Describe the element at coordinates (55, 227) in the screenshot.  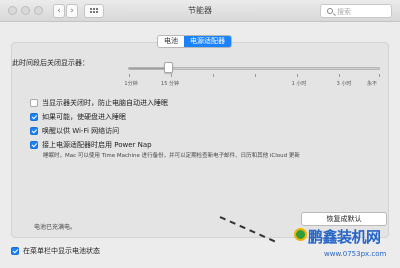
I see `battery-status-text: 电池已充满电。` at that location.